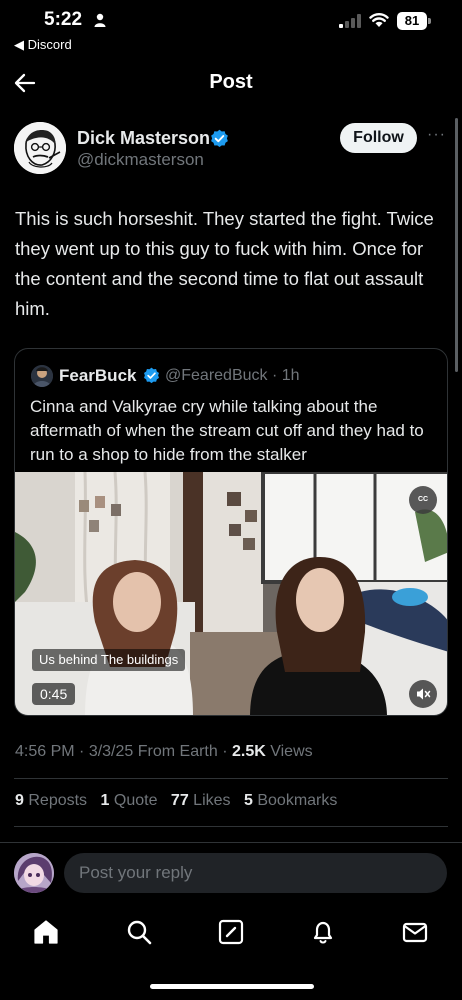 The image size is (462, 1000). I want to click on bookmarks-count: 5, so click(248, 800).